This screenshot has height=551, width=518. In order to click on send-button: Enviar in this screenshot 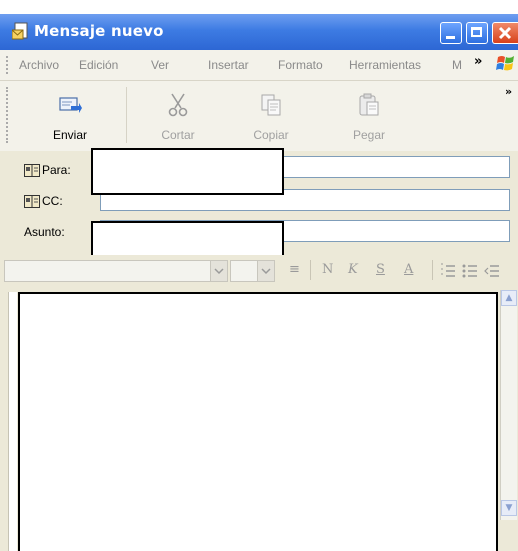, I will do `click(70, 116)`.